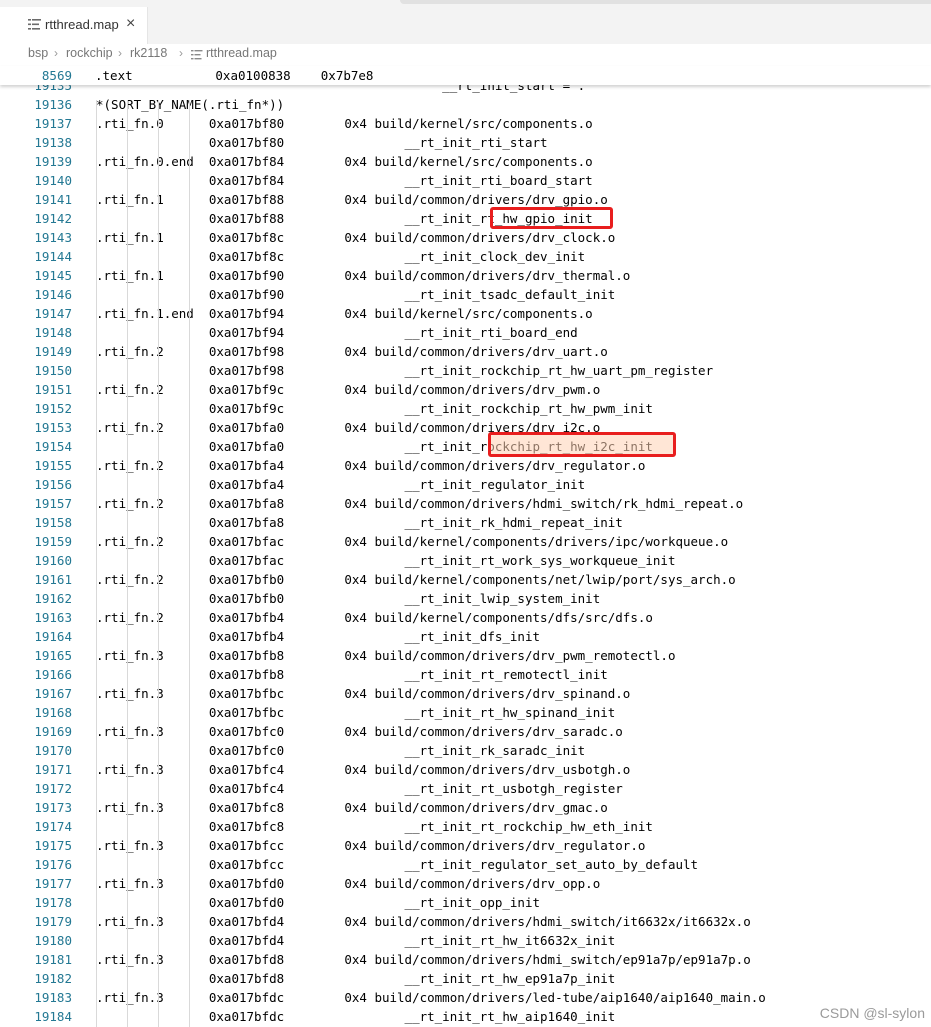 The image size is (931, 1027). I want to click on code-text: 0xa017bfa4 __rt_init_regulator_init, so click(341, 484).